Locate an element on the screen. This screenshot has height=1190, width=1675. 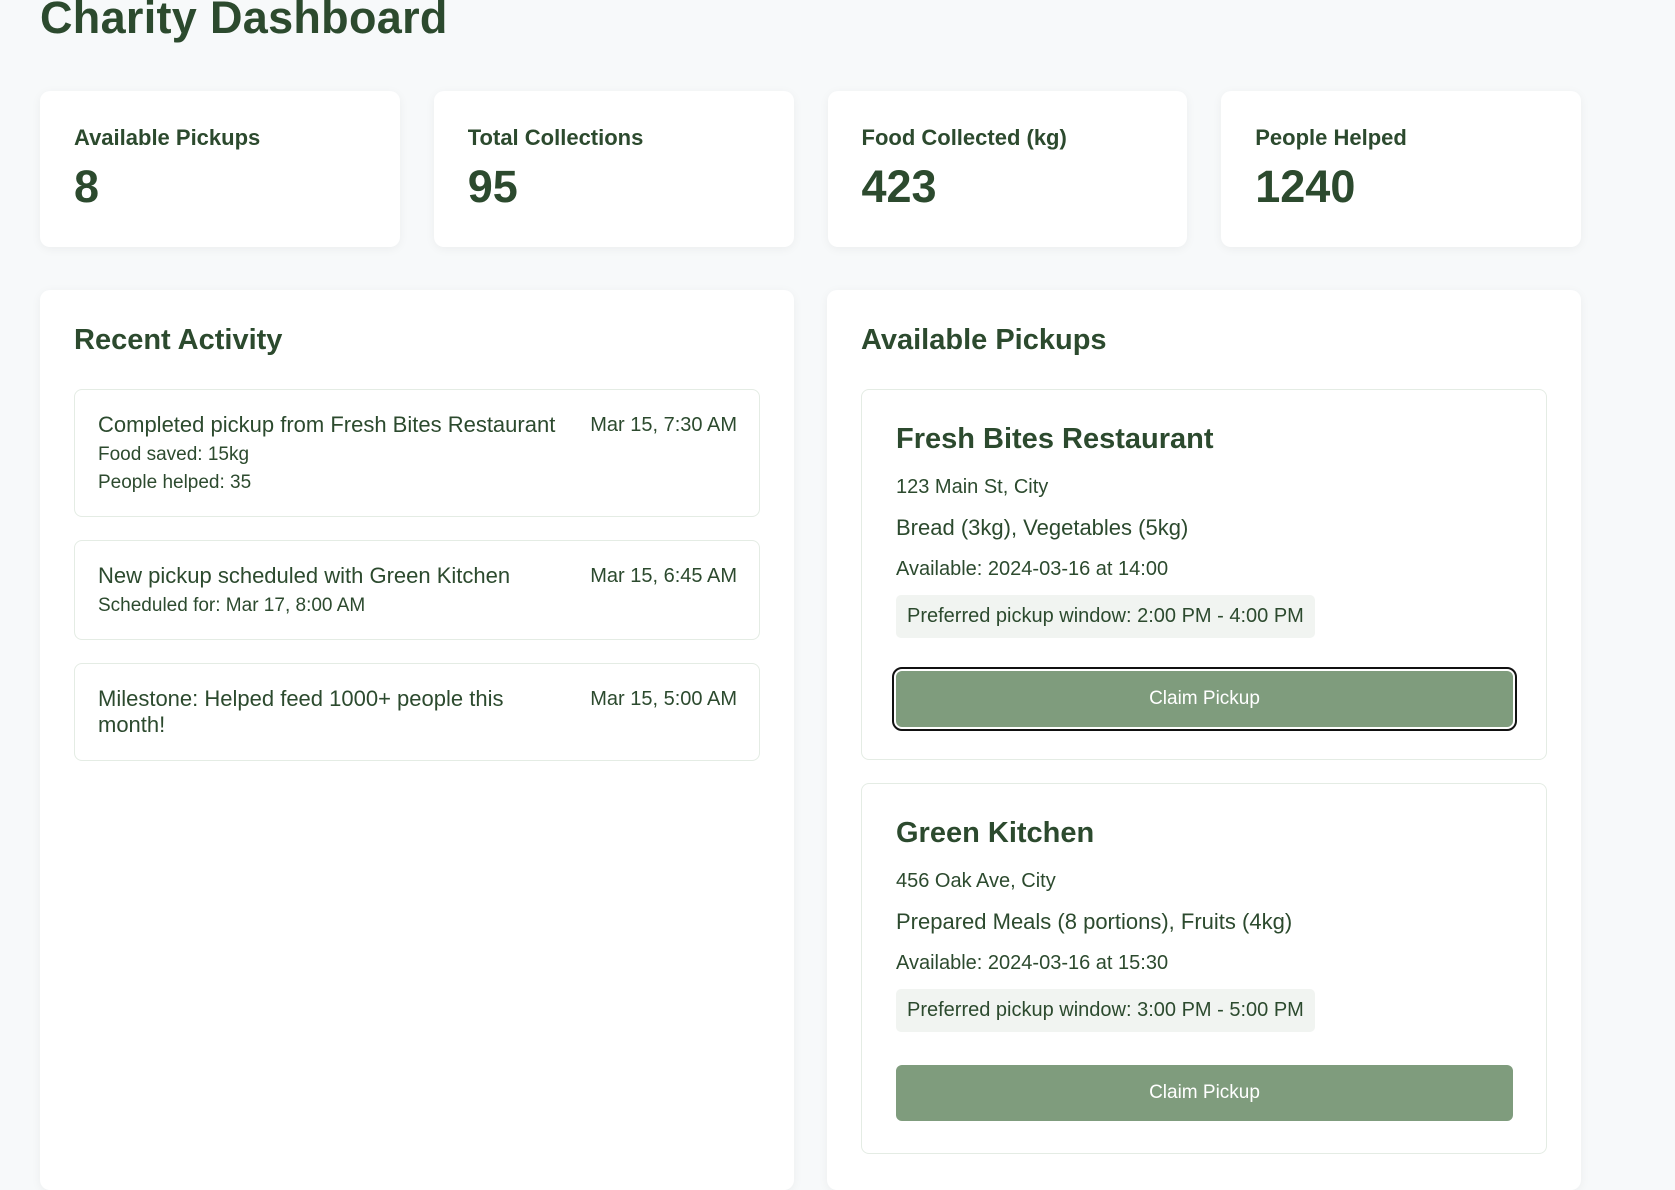
pickup-available-time: Available: 2024-03-16 at 14:00 is located at coordinates (1032, 569).